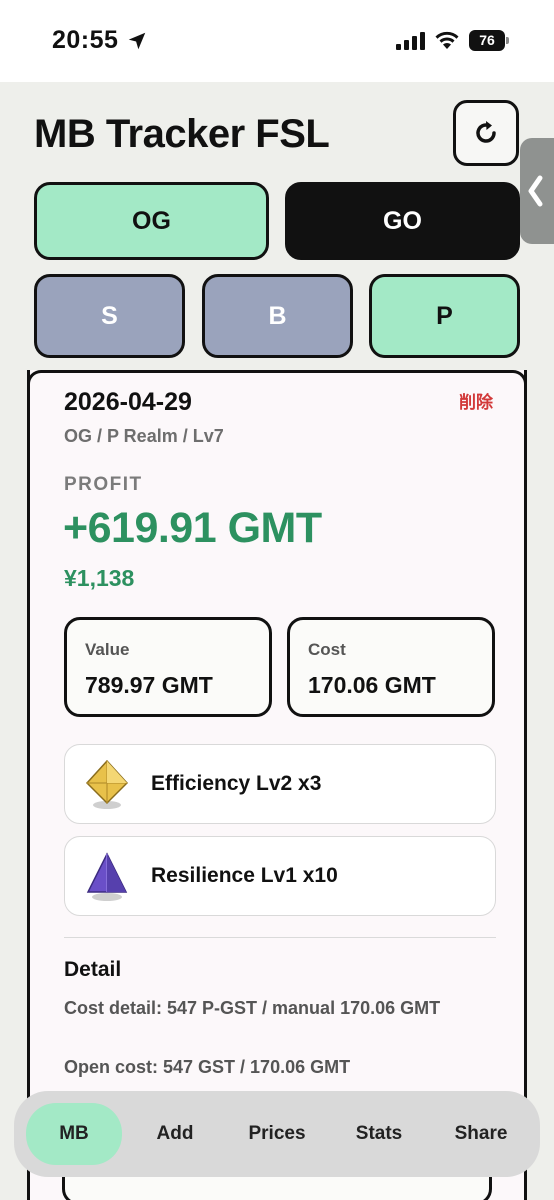 The image size is (554, 1200). I want to click on profit-yen: ¥1,138, so click(99, 578).